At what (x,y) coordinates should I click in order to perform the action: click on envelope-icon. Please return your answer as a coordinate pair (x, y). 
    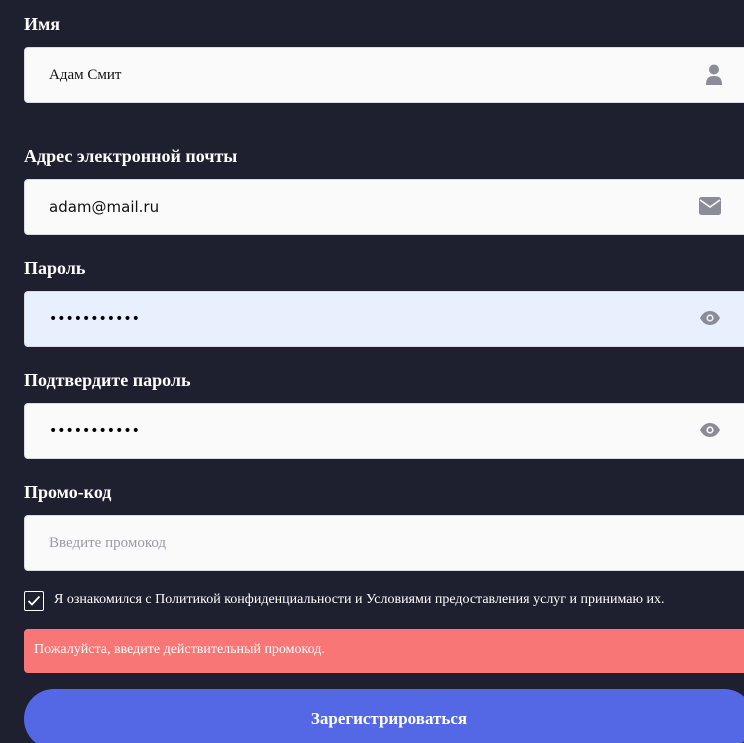
    Looking at the image, I should click on (711, 208).